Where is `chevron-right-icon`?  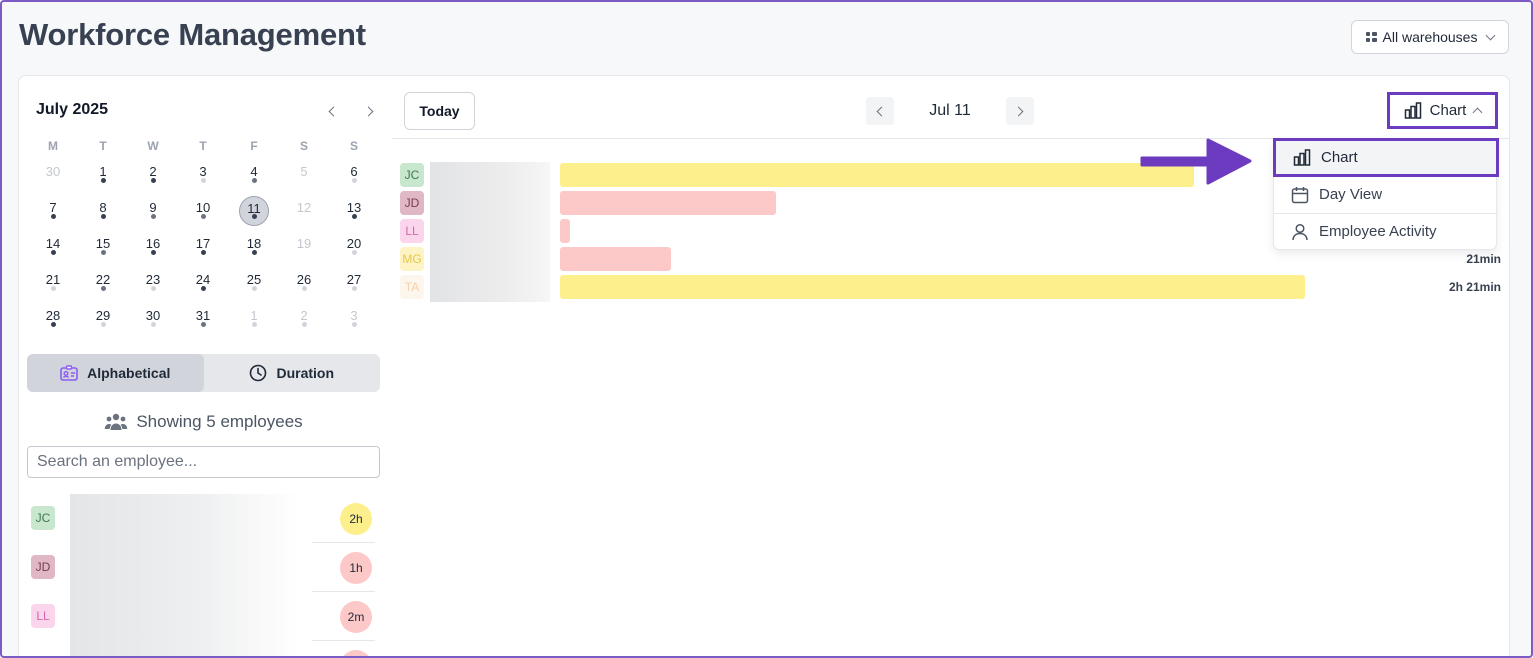 chevron-right-icon is located at coordinates (1018, 111).